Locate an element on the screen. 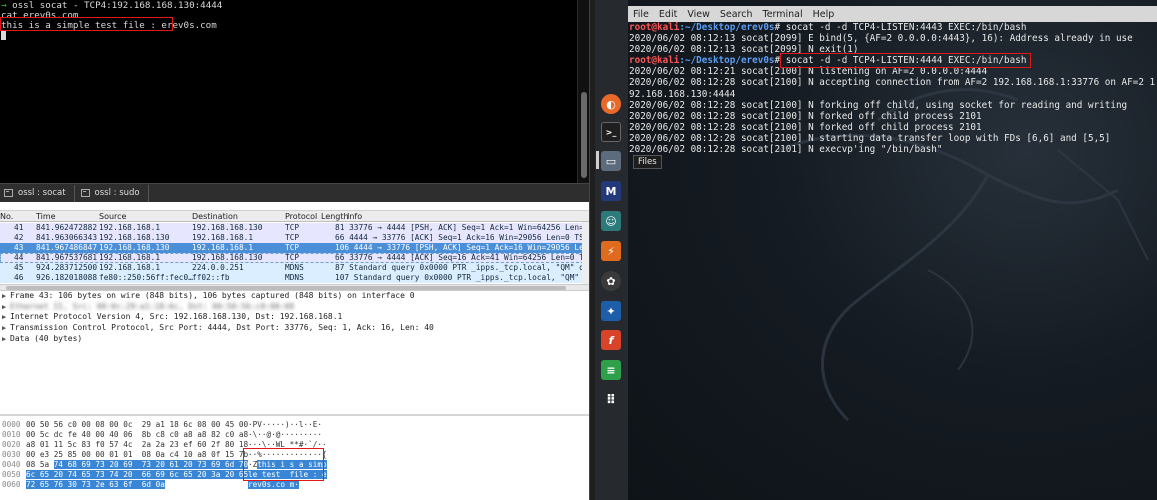  terminal-icon is located at coordinates (85, 193).